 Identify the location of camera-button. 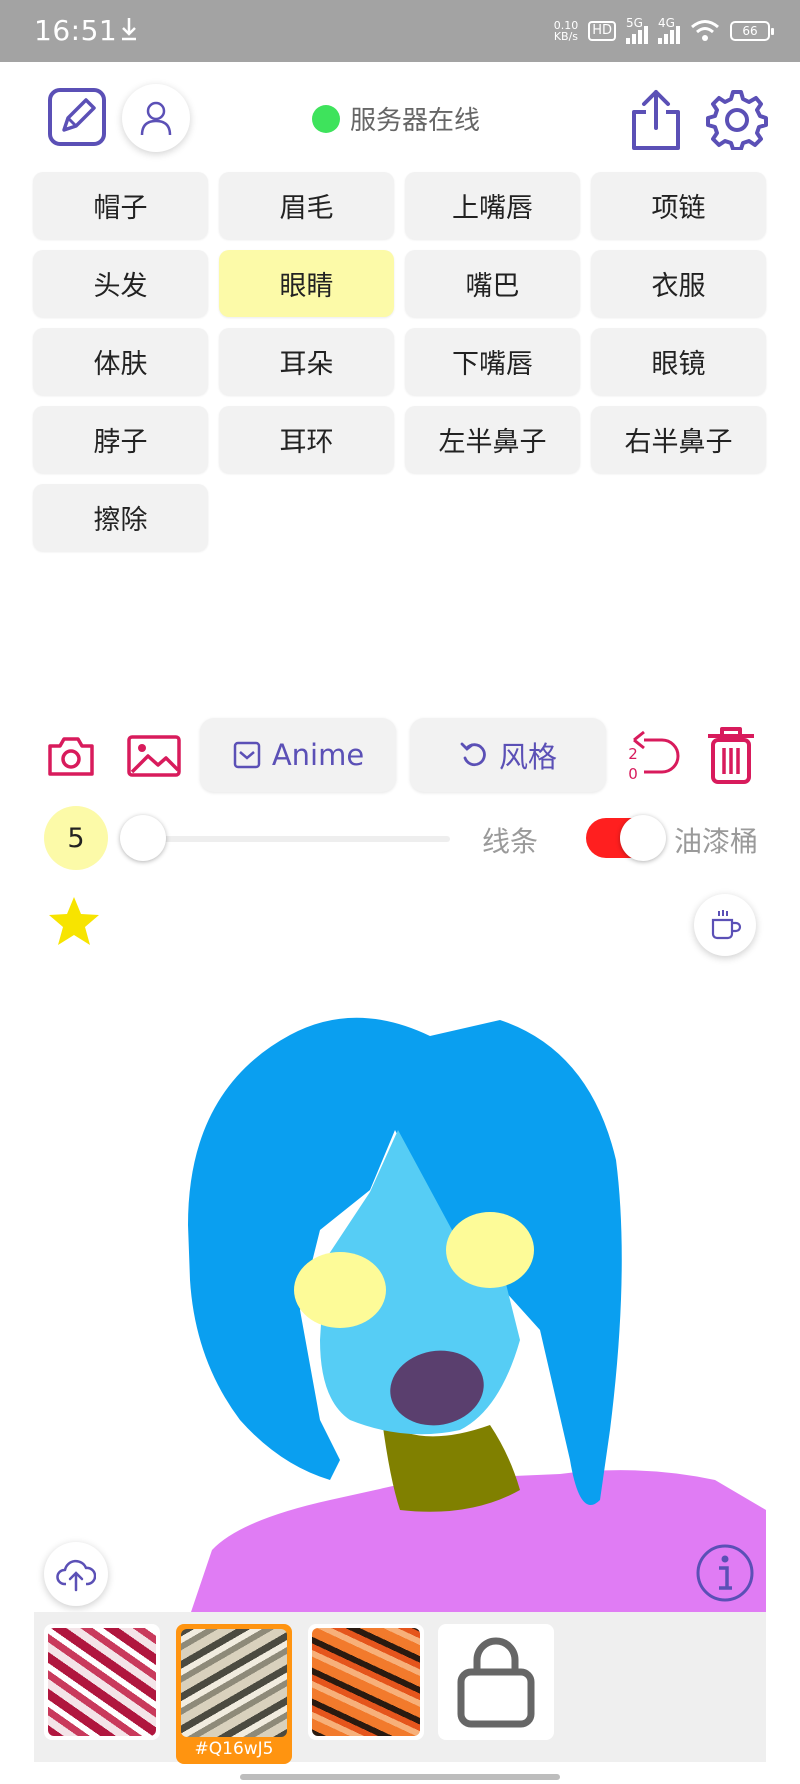
(71, 756).